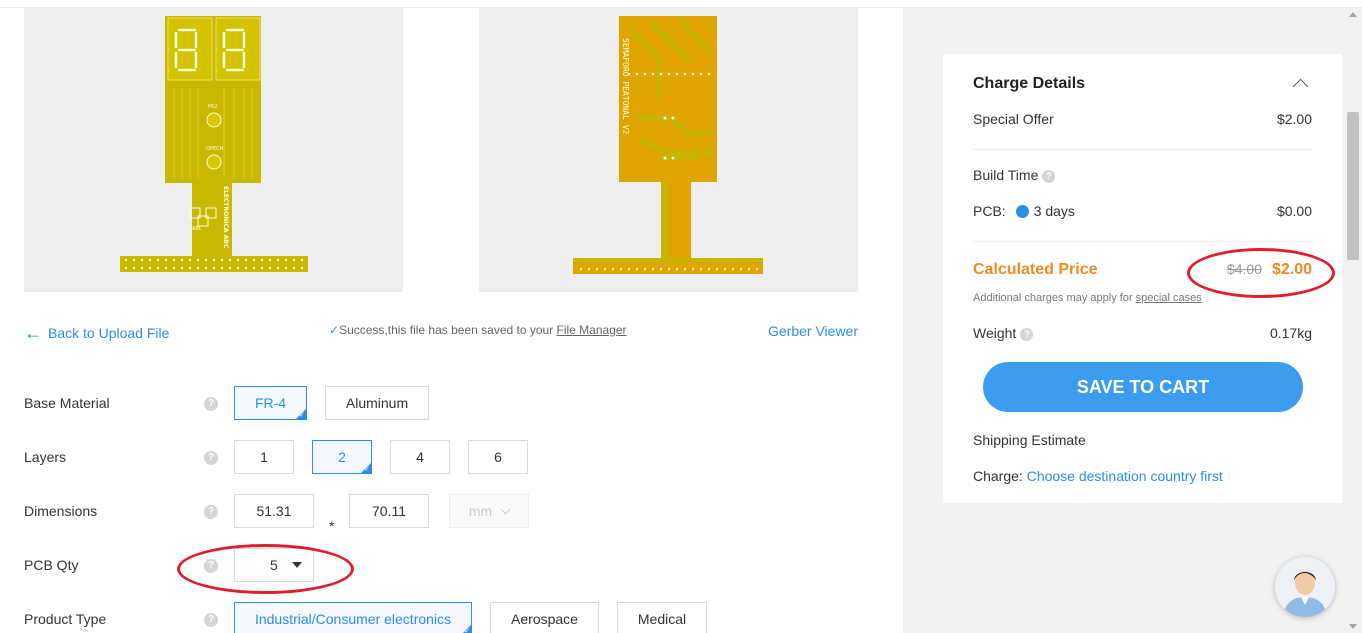 This screenshot has width=1362, height=633. What do you see at coordinates (211, 458) in the screenshot?
I see `layers-help-icon: ?` at bounding box center [211, 458].